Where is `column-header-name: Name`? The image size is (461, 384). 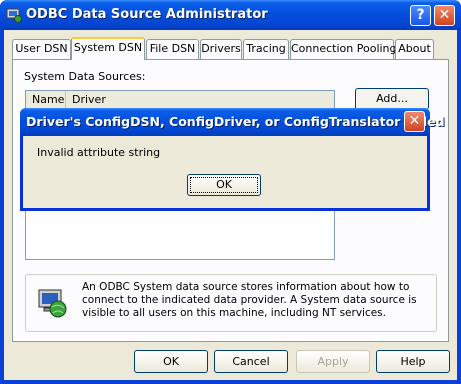 column-header-name: Name is located at coordinates (46, 100).